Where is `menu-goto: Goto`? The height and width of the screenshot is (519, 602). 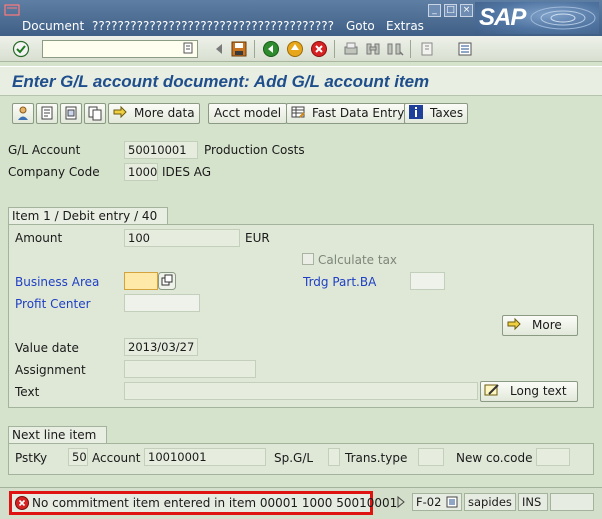 menu-goto: Goto is located at coordinates (360, 26).